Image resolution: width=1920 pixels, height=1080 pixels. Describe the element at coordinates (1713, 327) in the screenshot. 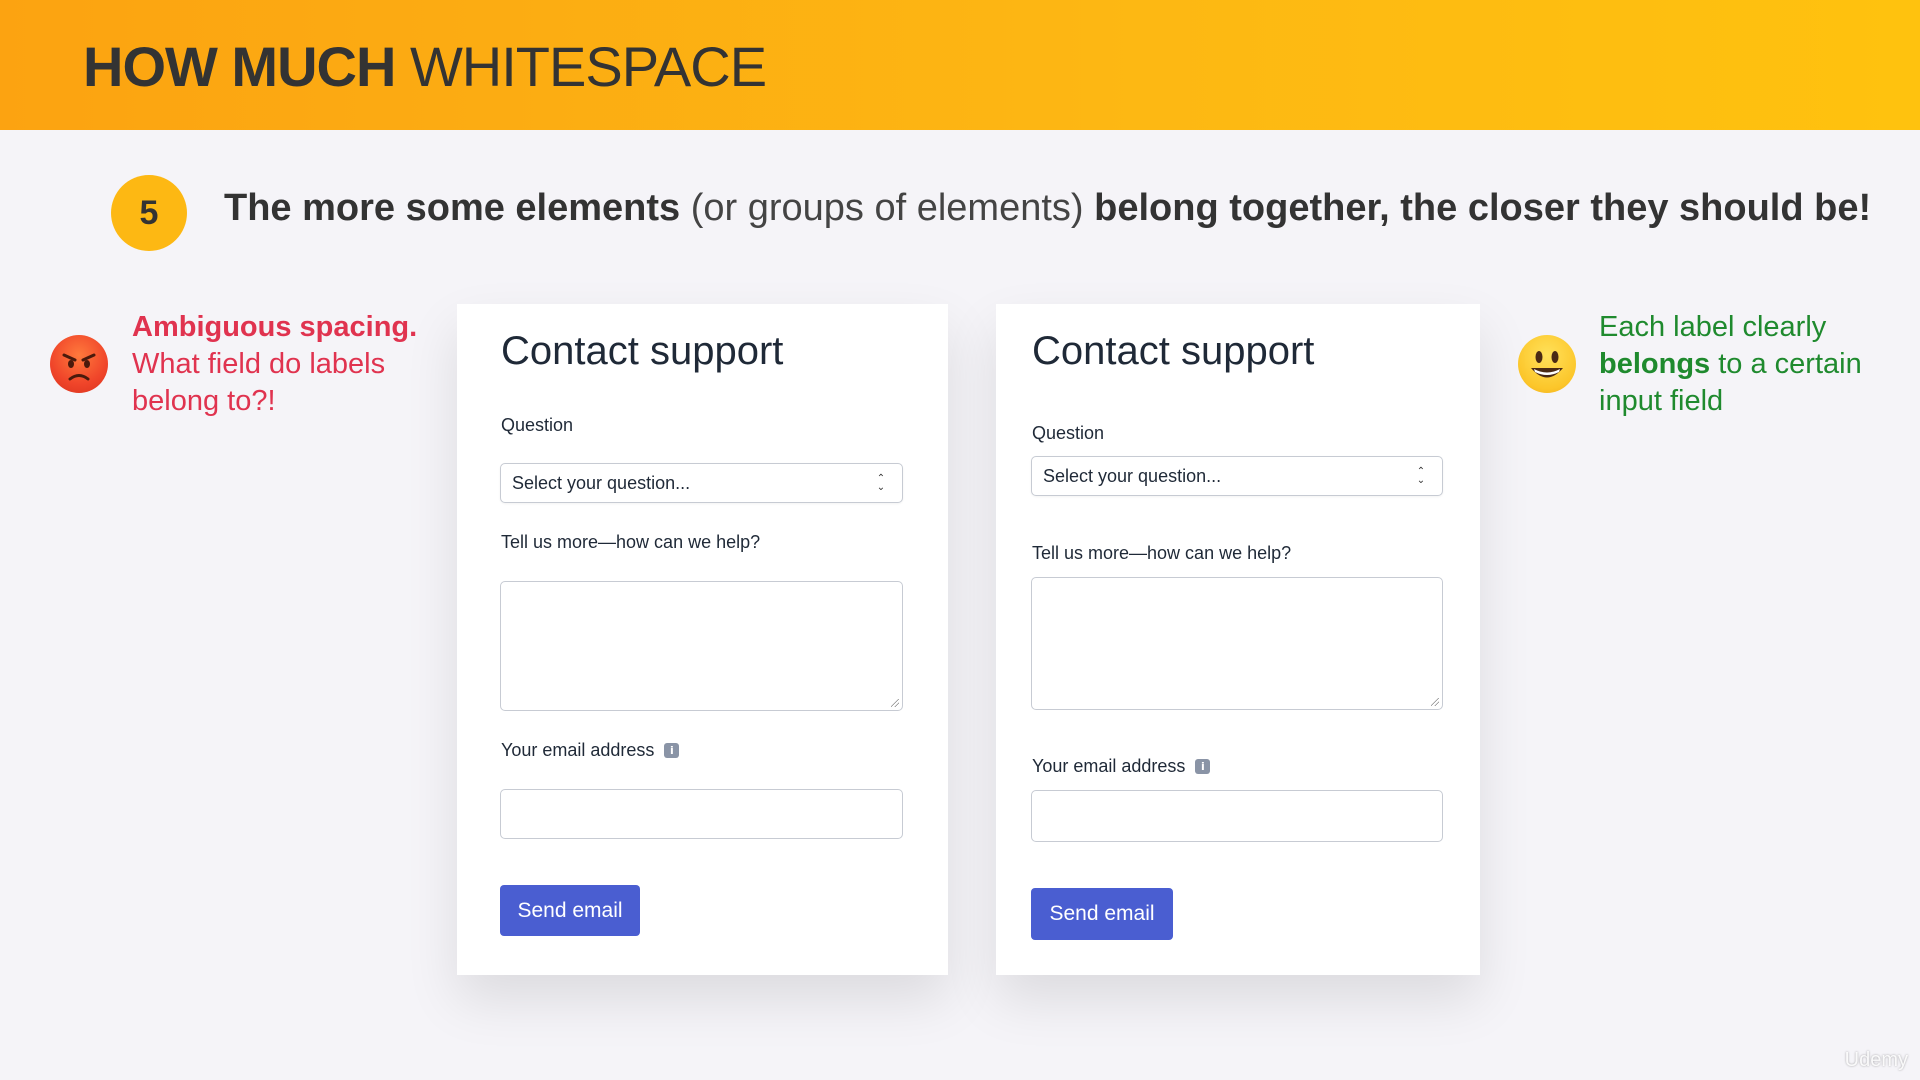

I see `good-note-line1: Each label clearly` at that location.